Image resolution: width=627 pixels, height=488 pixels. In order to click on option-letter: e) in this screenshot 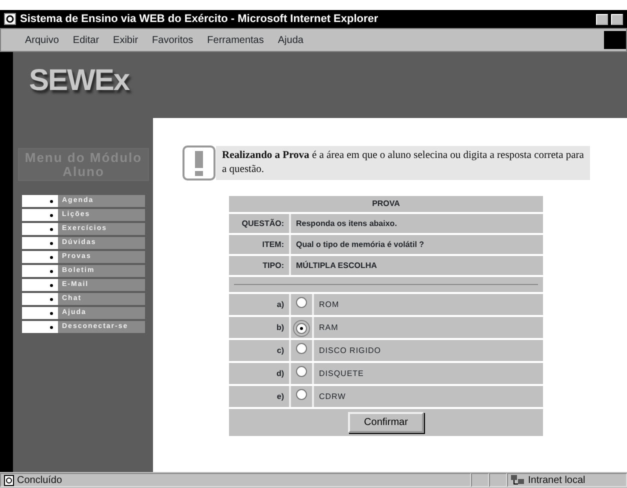, I will do `click(260, 396)`.